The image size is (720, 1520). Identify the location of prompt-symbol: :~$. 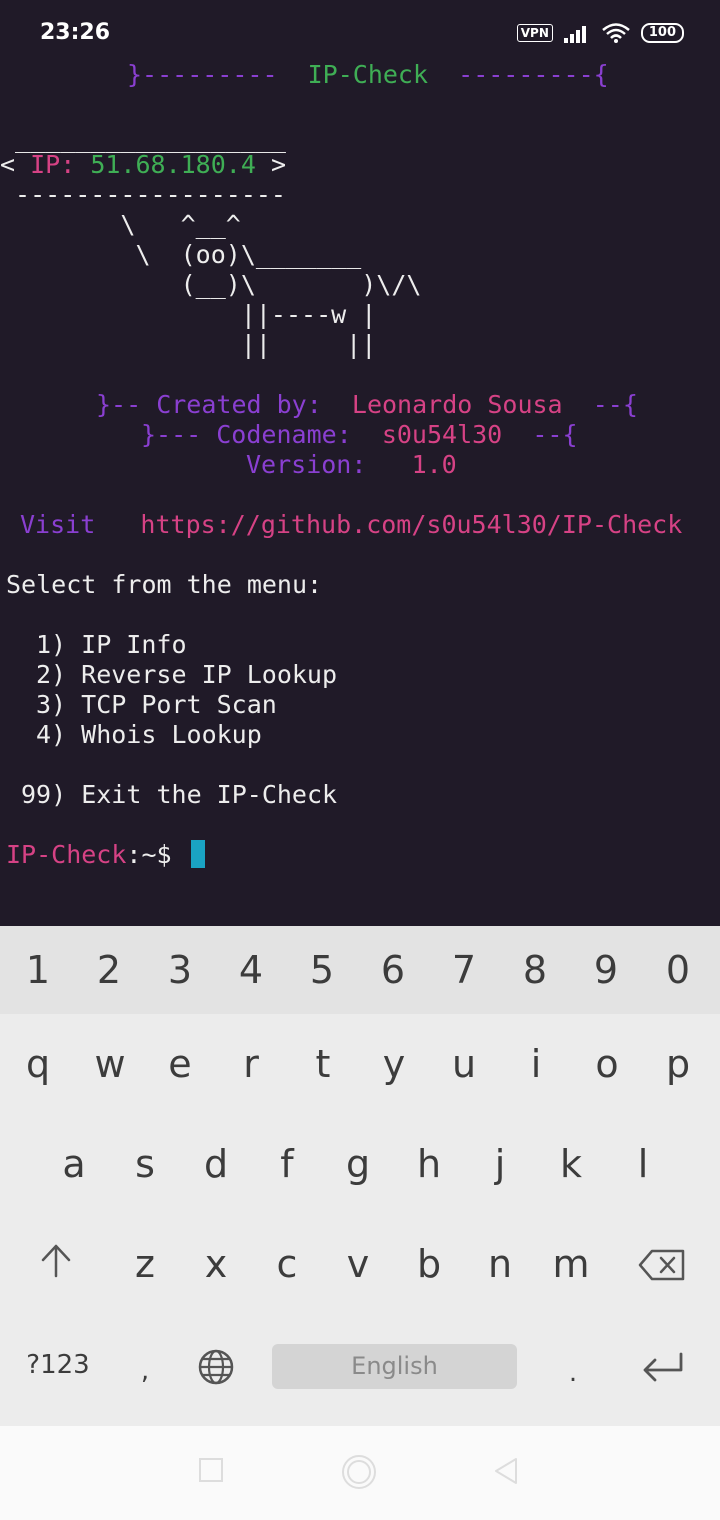
(149, 854).